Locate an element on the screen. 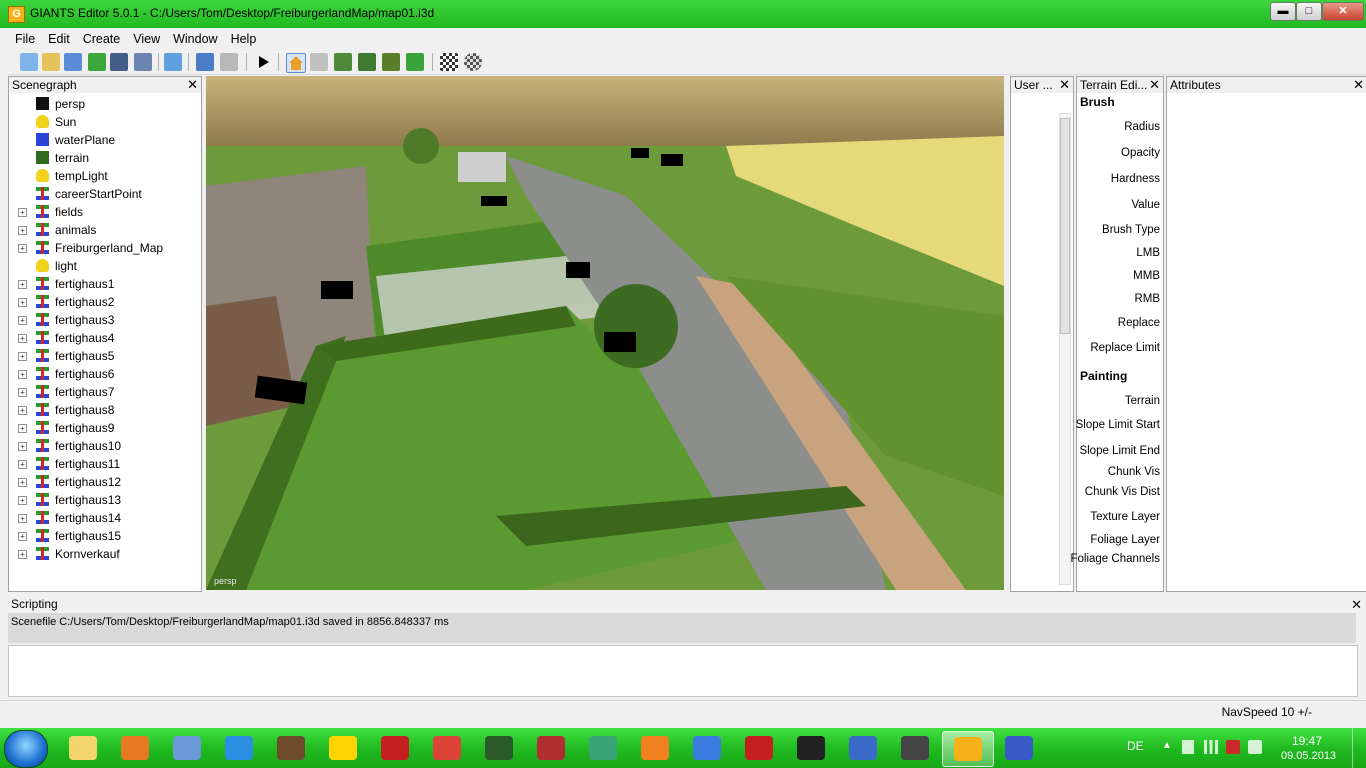 Image resolution: width=1366 pixels, height=768 pixels. play-icon is located at coordinates (263, 62).